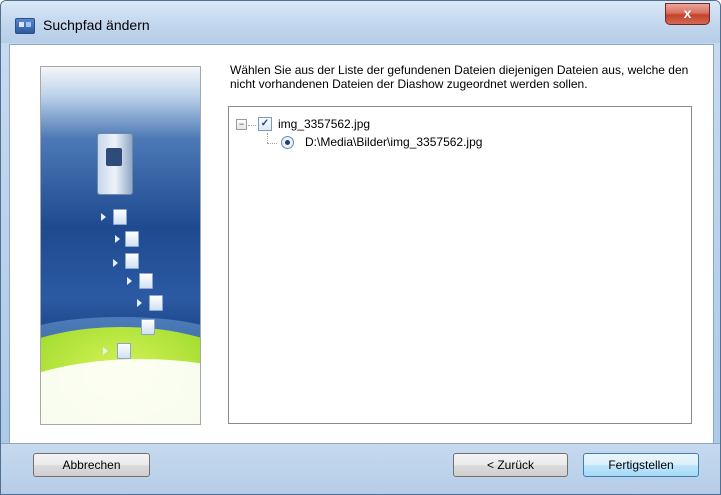  What do you see at coordinates (120, 391) in the screenshot?
I see `banner-white-arc` at bounding box center [120, 391].